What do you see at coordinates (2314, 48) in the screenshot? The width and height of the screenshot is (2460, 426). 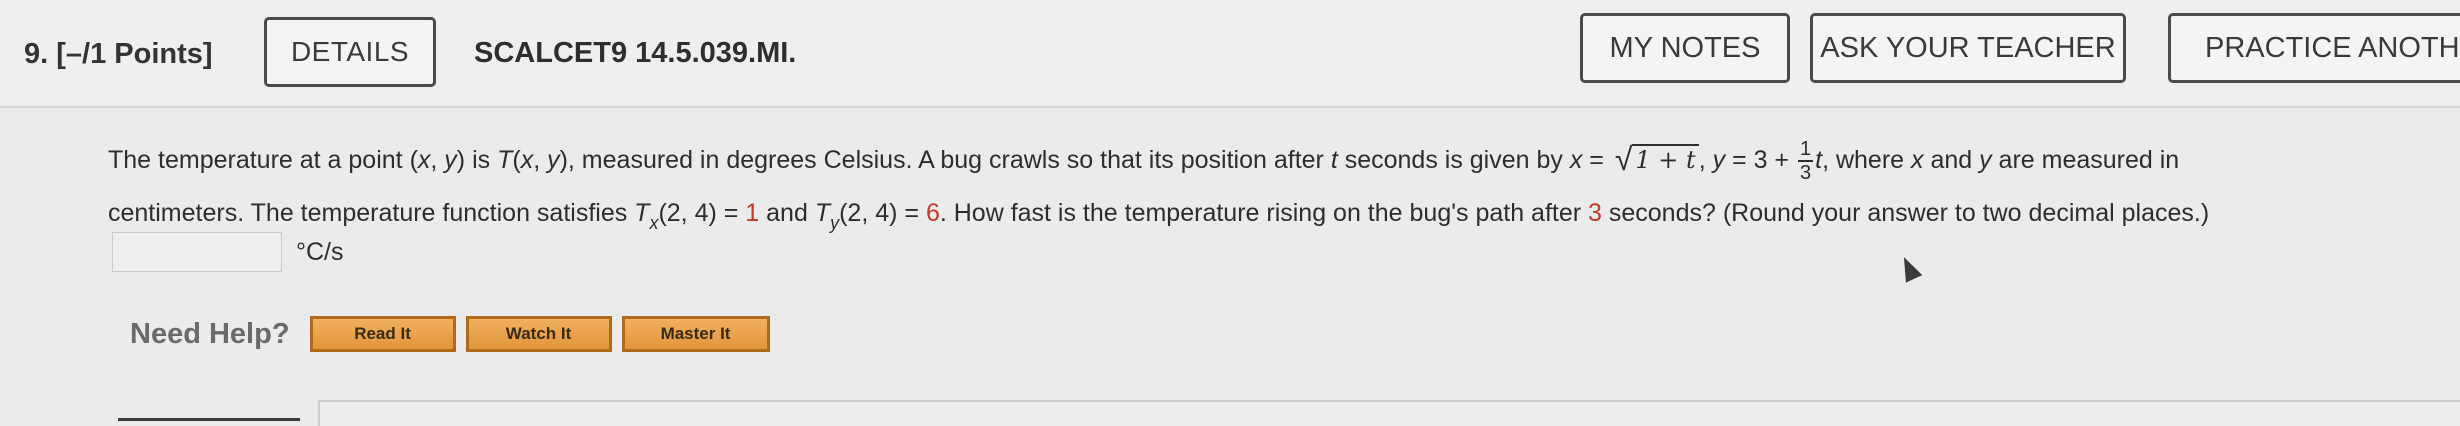 I see `practice-another-button: PRACTICE ANOTHE` at bounding box center [2314, 48].